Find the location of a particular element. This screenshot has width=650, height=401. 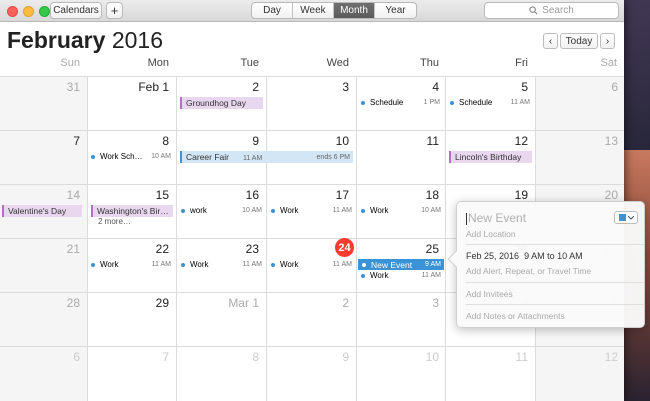

invitees-field: Add Invitees is located at coordinates (489, 294).